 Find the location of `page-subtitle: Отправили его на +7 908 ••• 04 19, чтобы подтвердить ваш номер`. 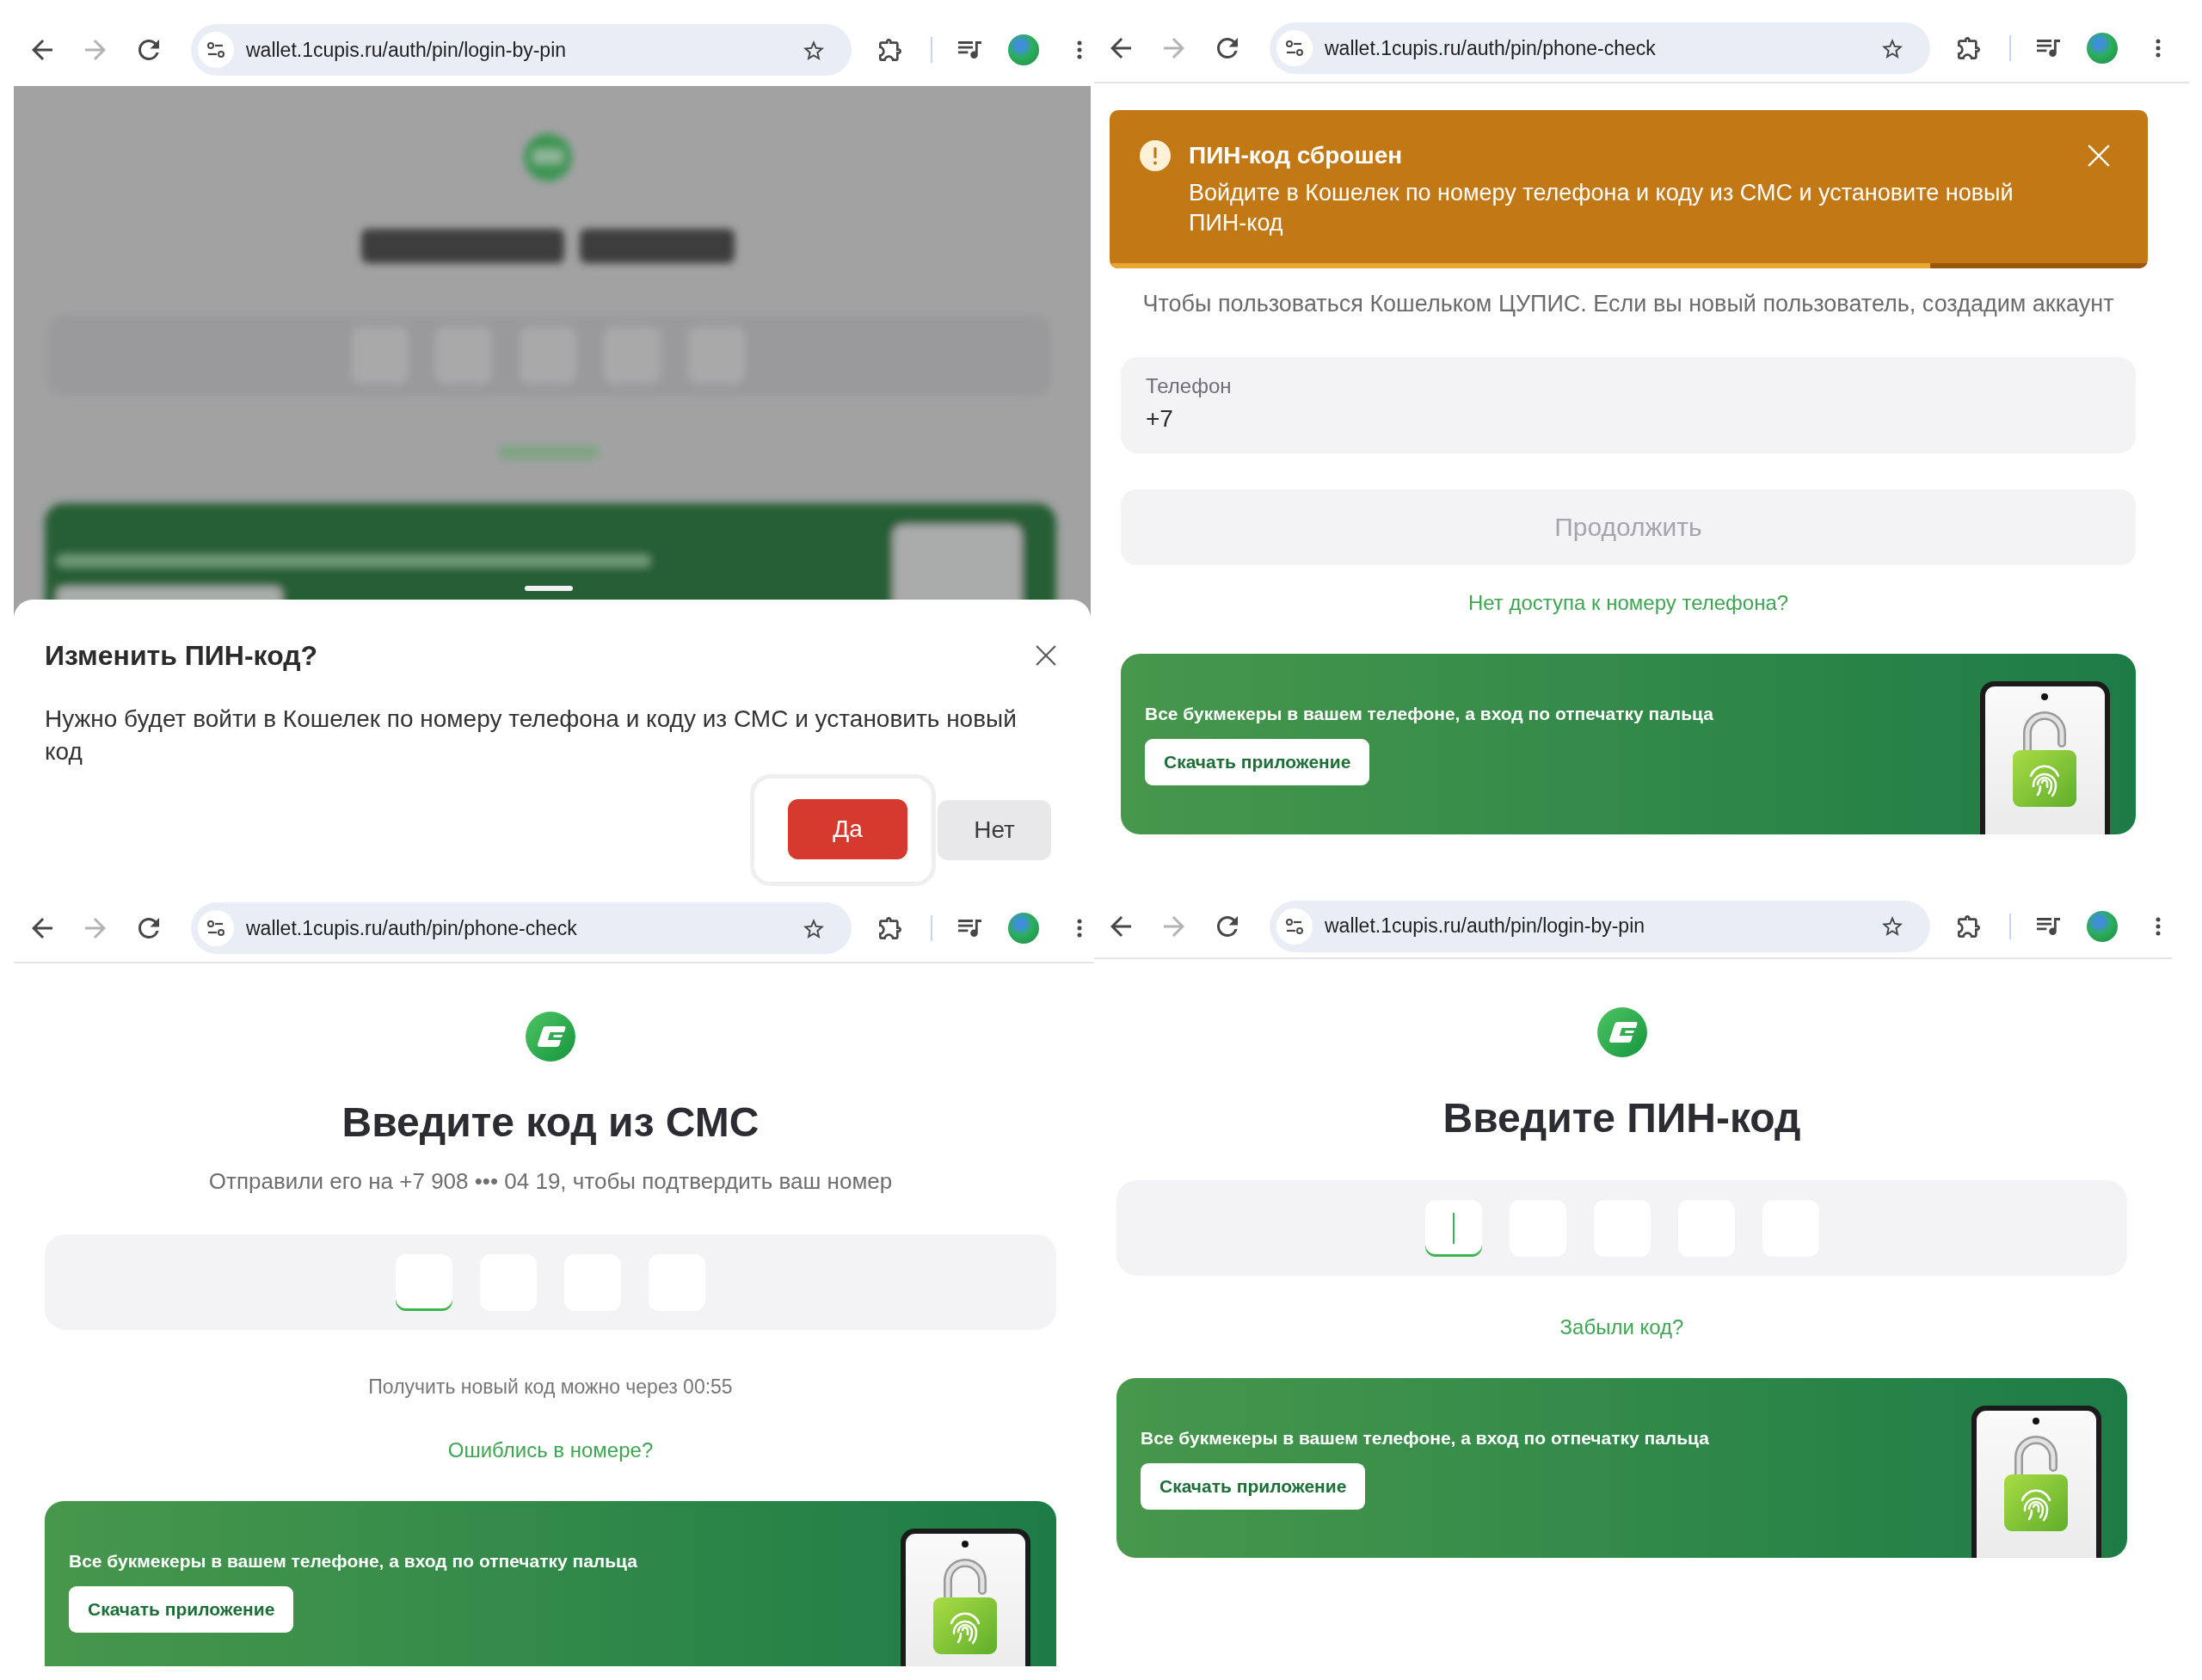

page-subtitle: Отправили его на +7 908 ••• 04 19, чтобы подтвердить ваш номер is located at coordinates (550, 1181).